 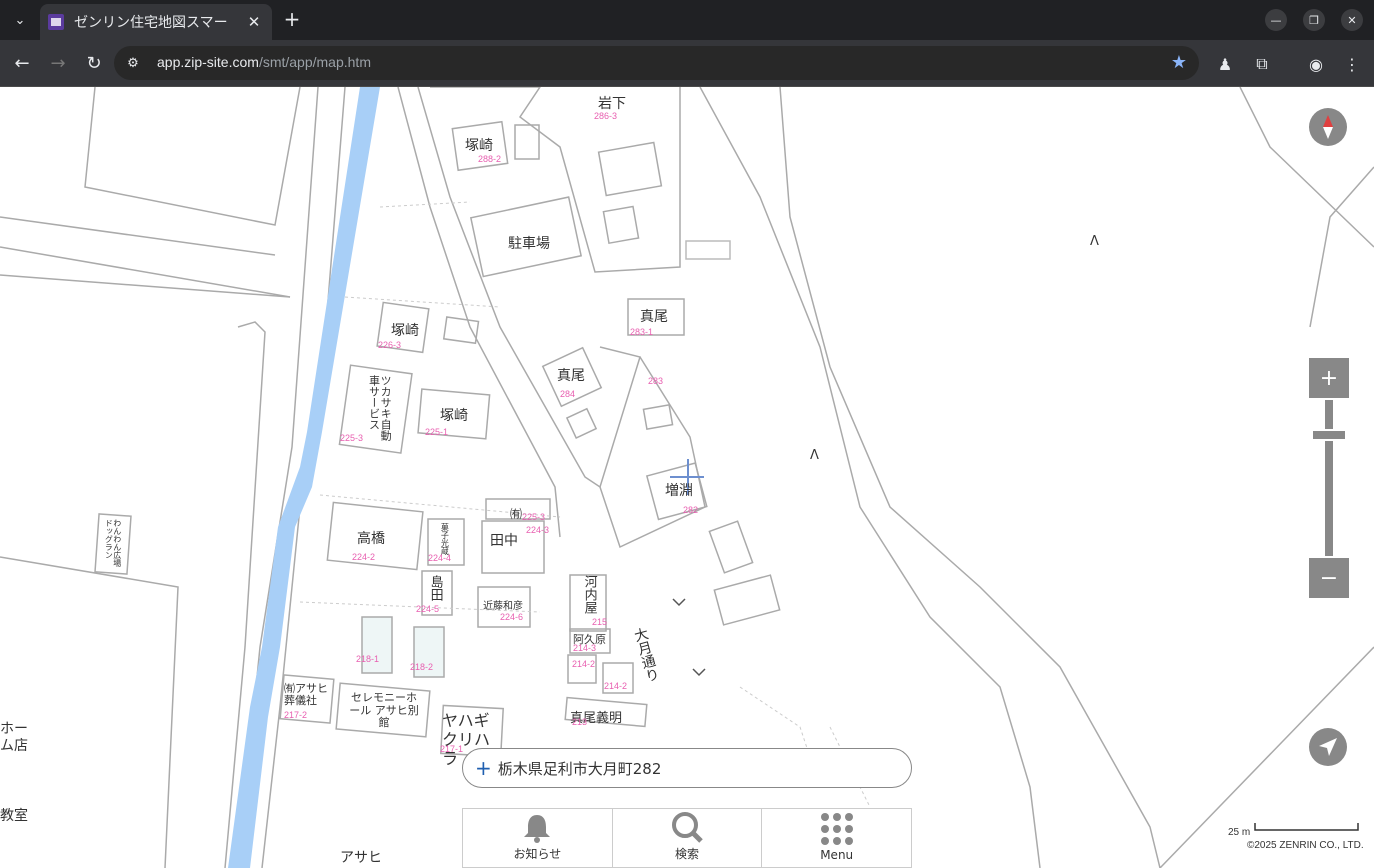 I want to click on compass-needle-icon, so click(x=1328, y=127).